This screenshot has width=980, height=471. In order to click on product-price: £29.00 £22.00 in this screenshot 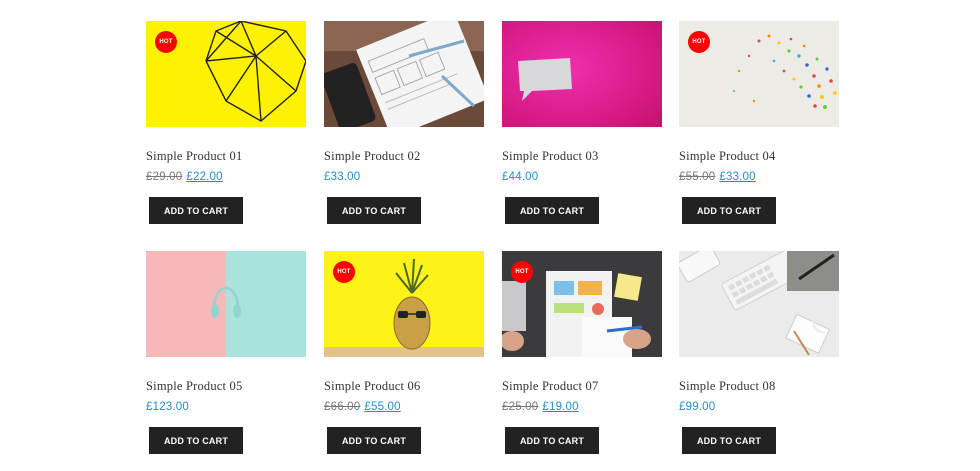, I will do `click(184, 177)`.